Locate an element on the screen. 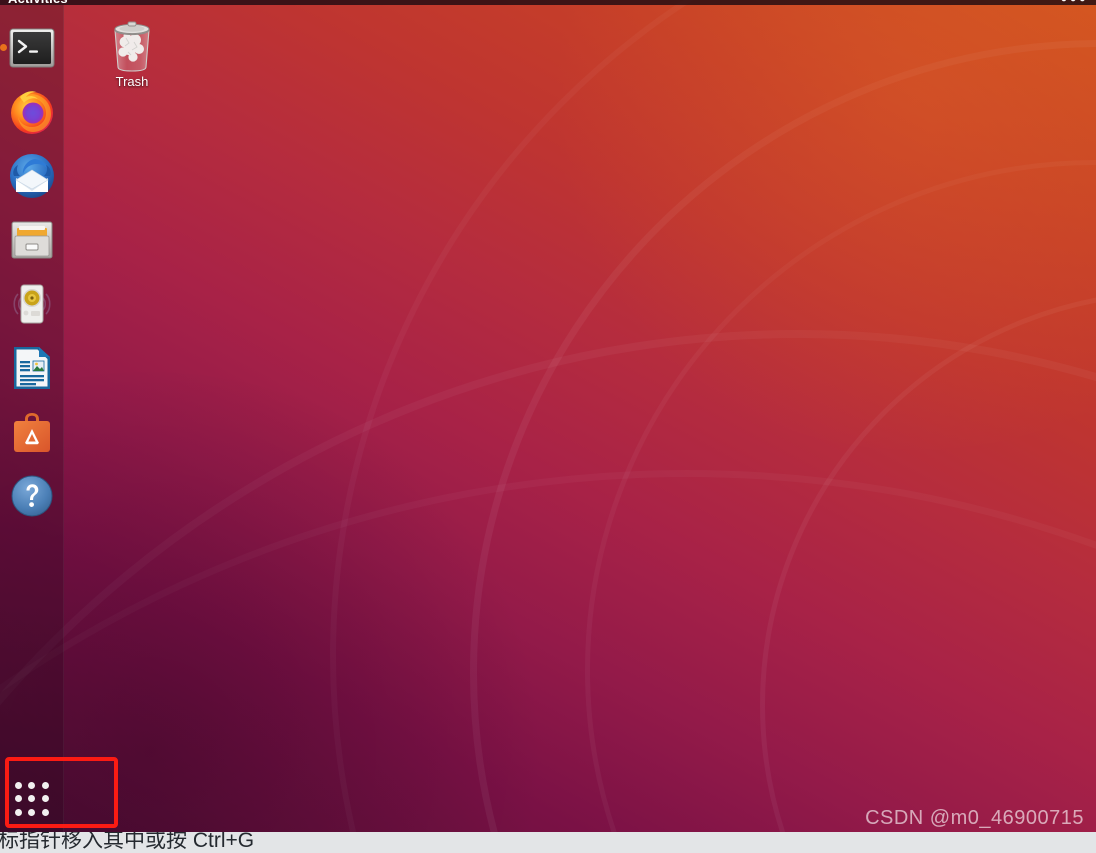 Image resolution: width=1096 pixels, height=853 pixels. show-applications-button is located at coordinates (32, 799).